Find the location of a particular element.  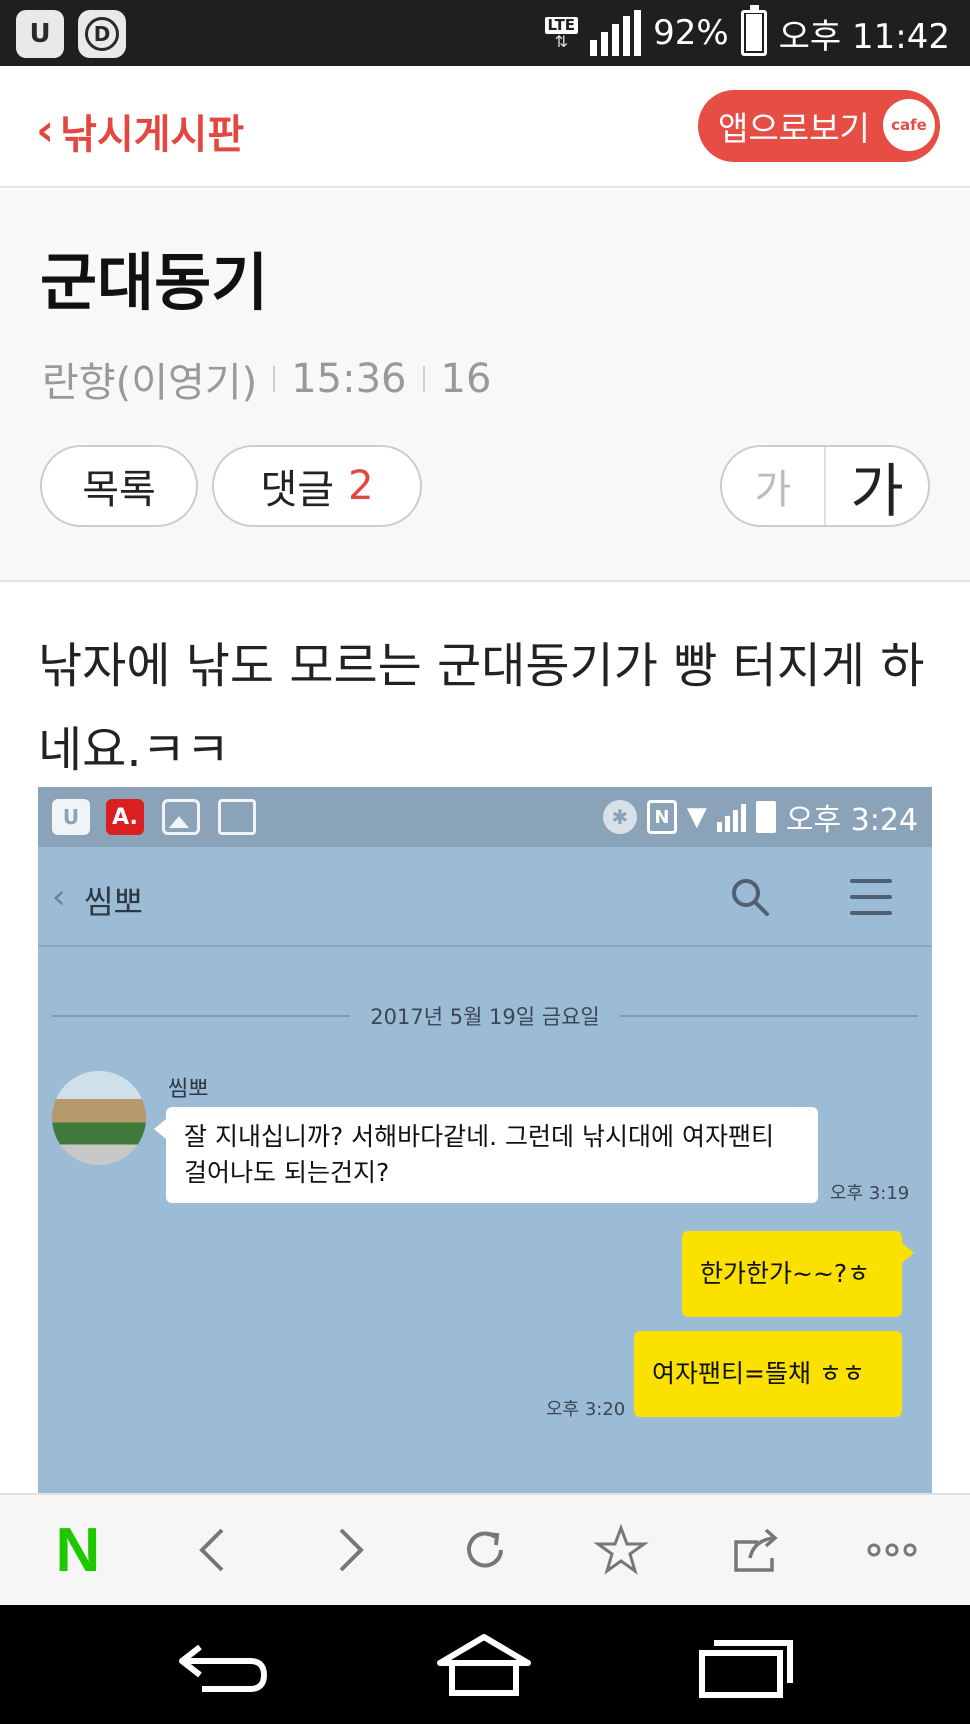

comment-count: 2 is located at coordinates (361, 486).